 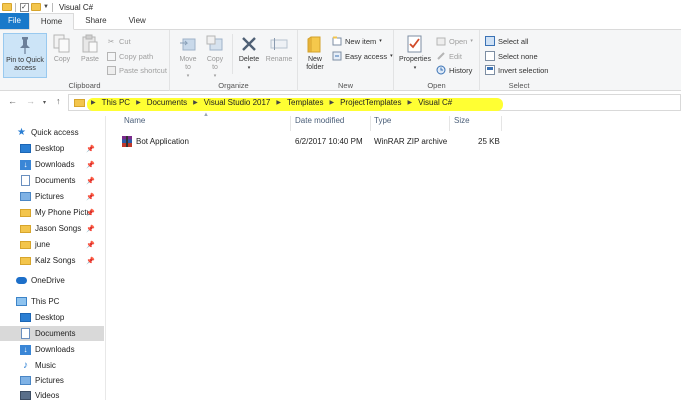 I want to click on rename-icon, so click(x=279, y=44).